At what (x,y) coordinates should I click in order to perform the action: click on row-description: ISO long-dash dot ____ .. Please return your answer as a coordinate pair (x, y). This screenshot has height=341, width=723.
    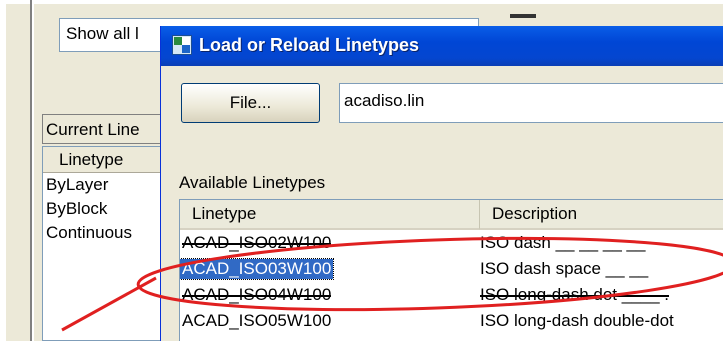
    Looking at the image, I should click on (575, 294).